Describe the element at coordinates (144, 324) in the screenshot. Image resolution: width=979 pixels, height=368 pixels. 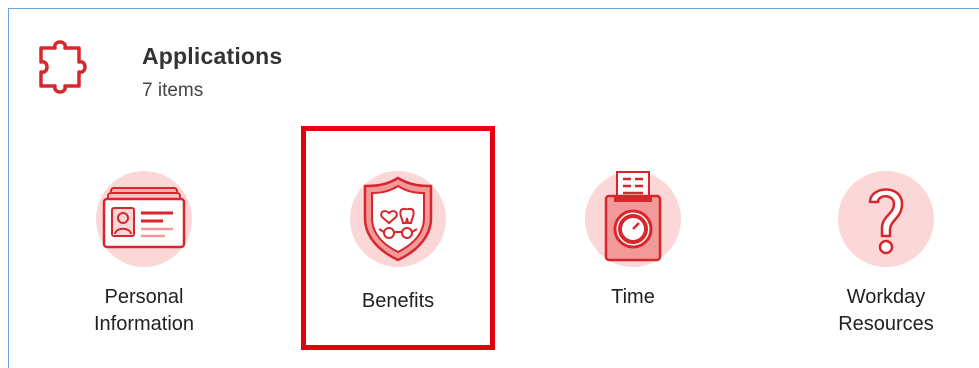
I see `app-label-line2: Information` at that location.